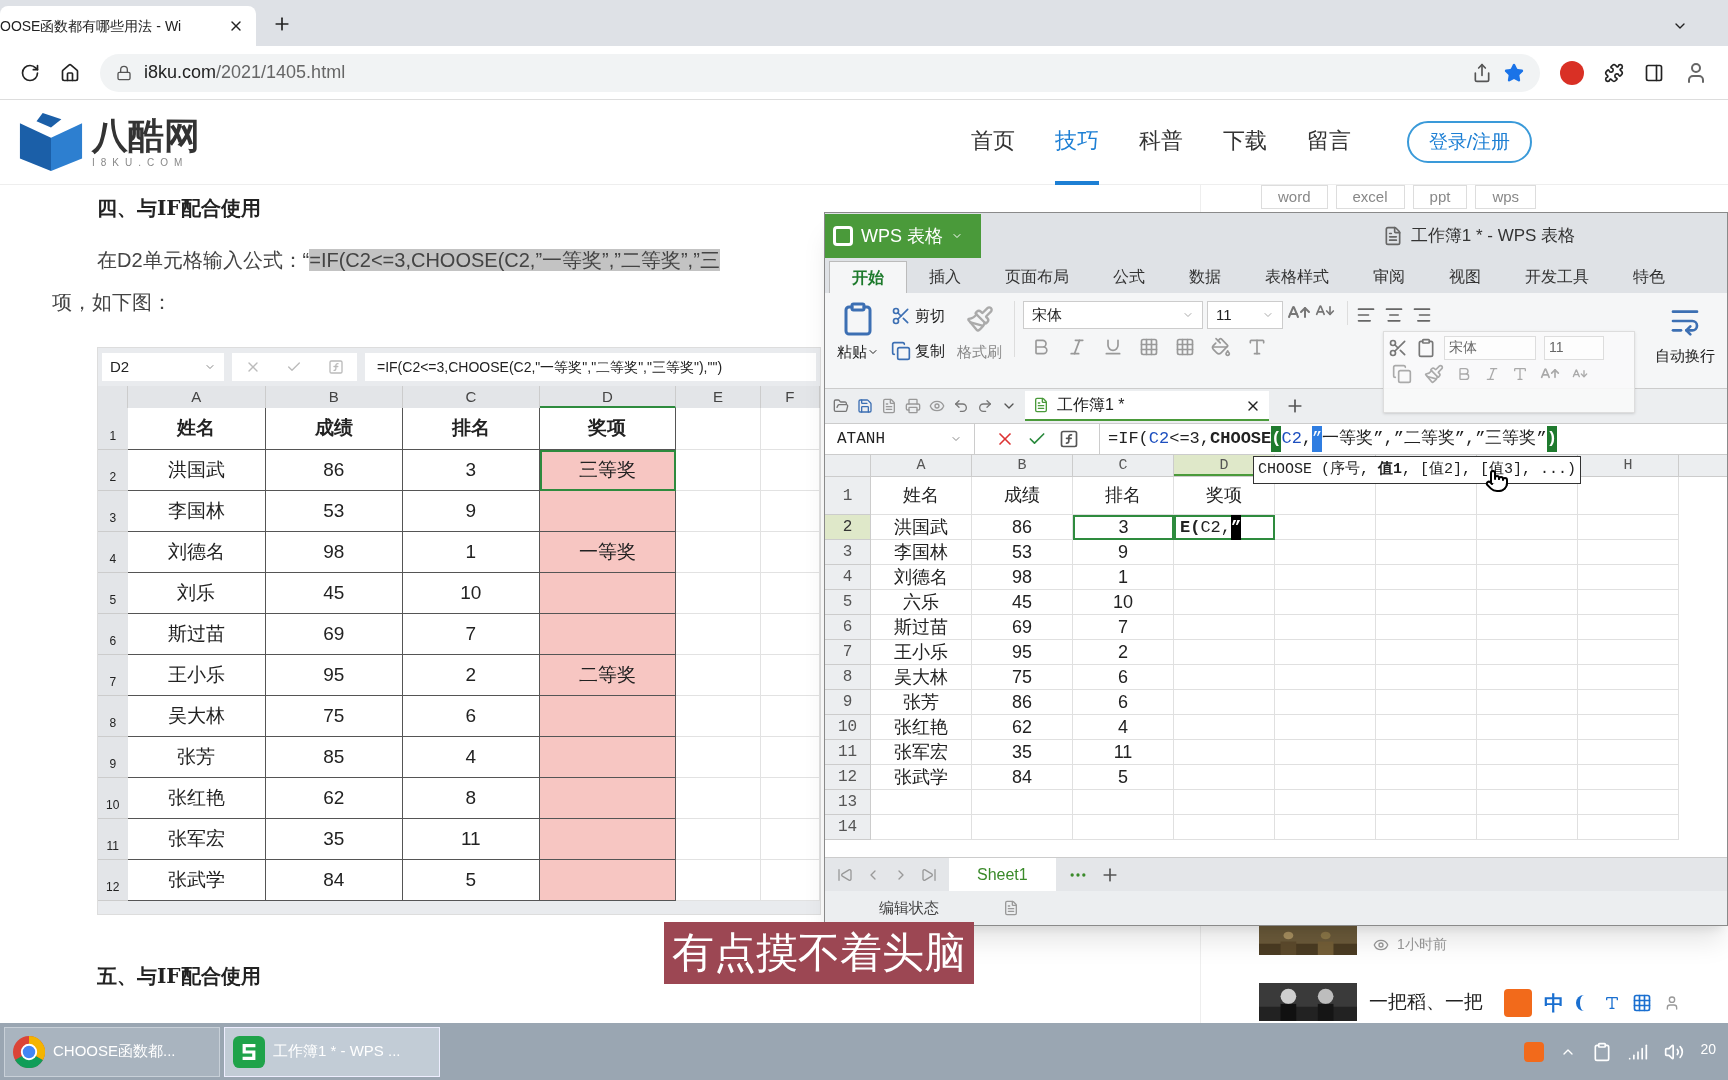  What do you see at coordinates (1426, 348) in the screenshot?
I see `paste-icon` at bounding box center [1426, 348].